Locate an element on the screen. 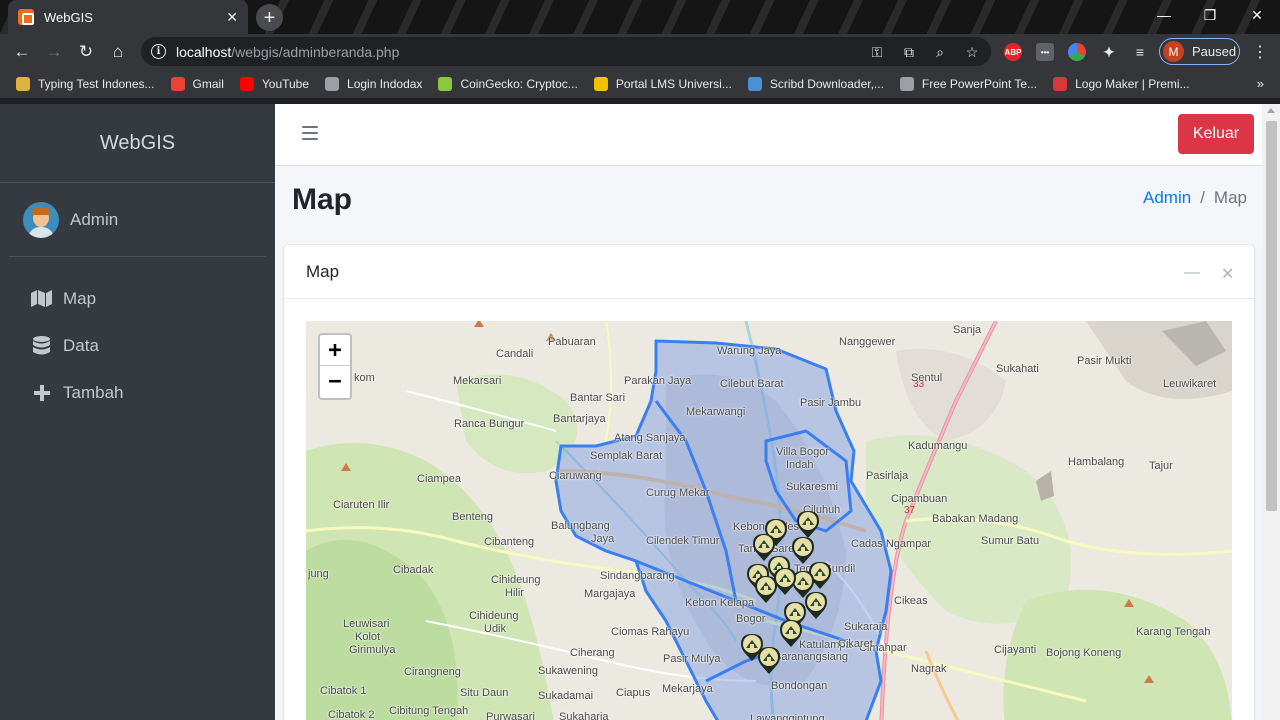 This screenshot has height=720, width=1280. map-place-label: Hambalang is located at coordinates (1096, 462).